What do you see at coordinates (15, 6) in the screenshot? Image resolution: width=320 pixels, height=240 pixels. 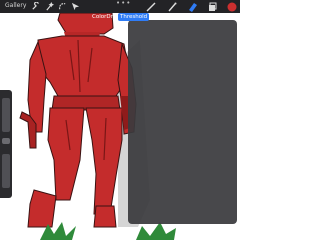 I see `gallery-button: Gallery` at bounding box center [15, 6].